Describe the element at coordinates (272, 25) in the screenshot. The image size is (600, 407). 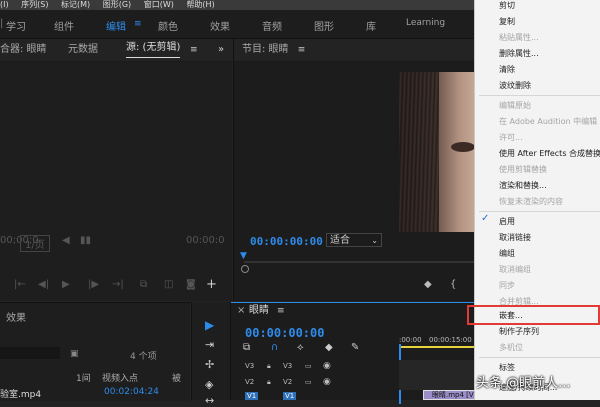
I see `workspace-tab-audio: 音频` at that location.